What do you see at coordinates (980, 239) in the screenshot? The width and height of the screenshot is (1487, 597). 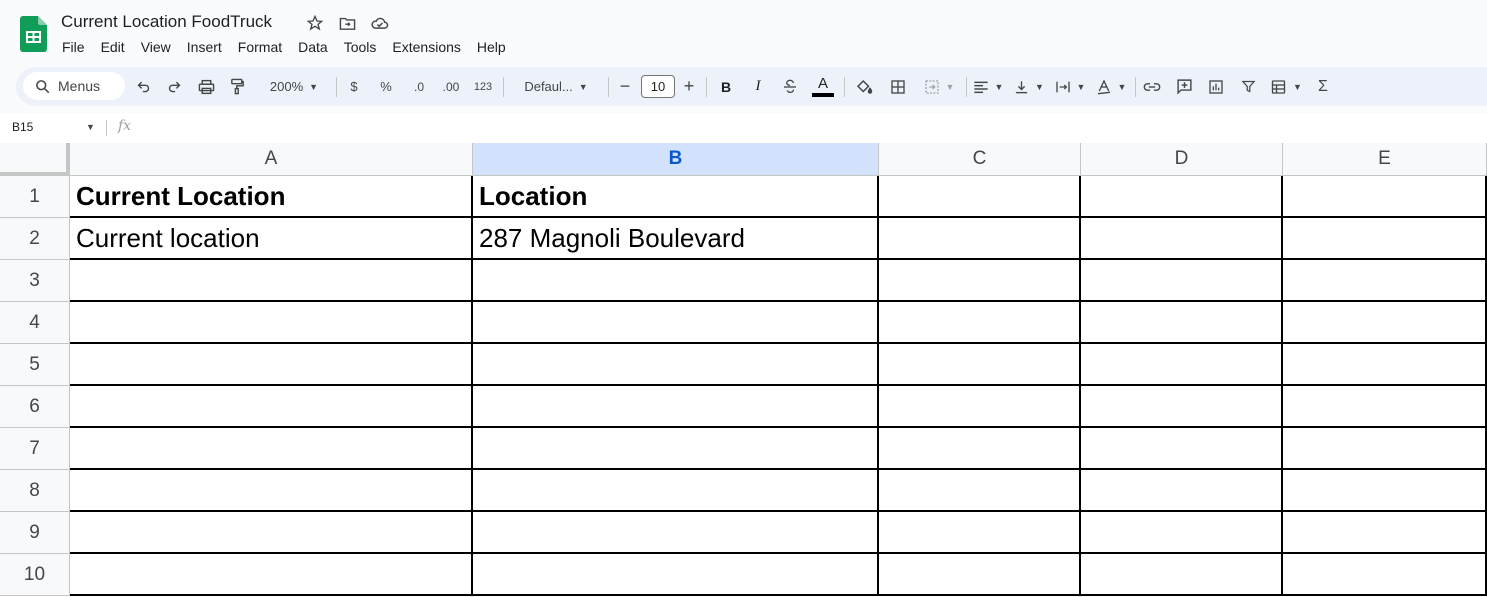 I see `cell-c2` at bounding box center [980, 239].